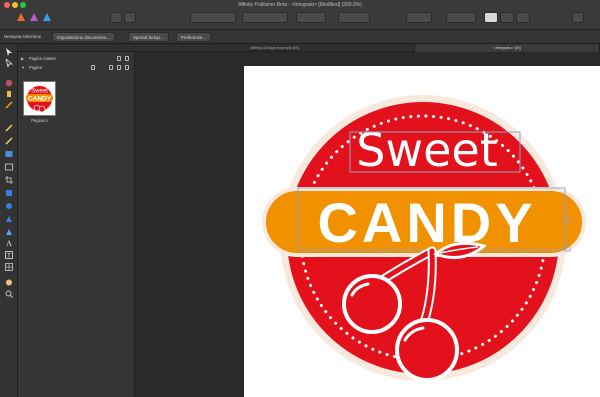 This screenshot has height=397, width=600. Describe the element at coordinates (9, 83) in the screenshot. I see `color-picker-icon` at that location.